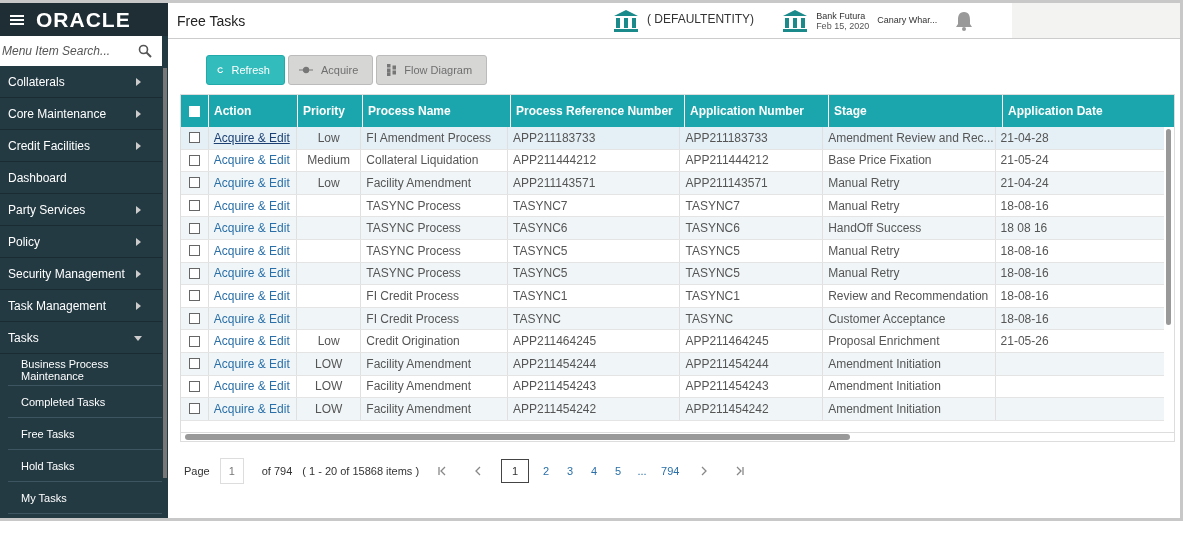 The image size is (1183, 536). Describe the element at coordinates (672, 409) in the screenshot. I see `table-row: Acquire & Edit LOW Facility Amendment APP211454242 APP211454242 Amendment Initiation` at that location.